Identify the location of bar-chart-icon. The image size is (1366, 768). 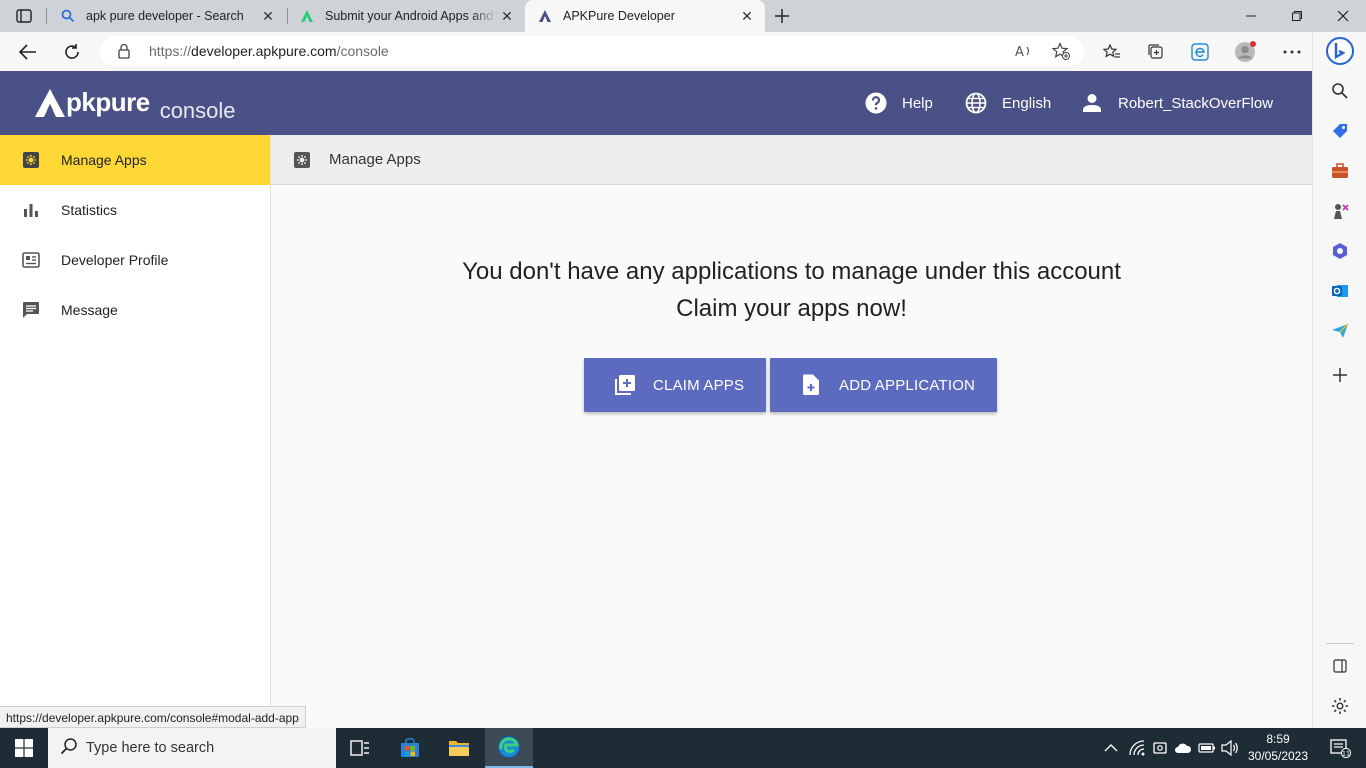
(31, 210).